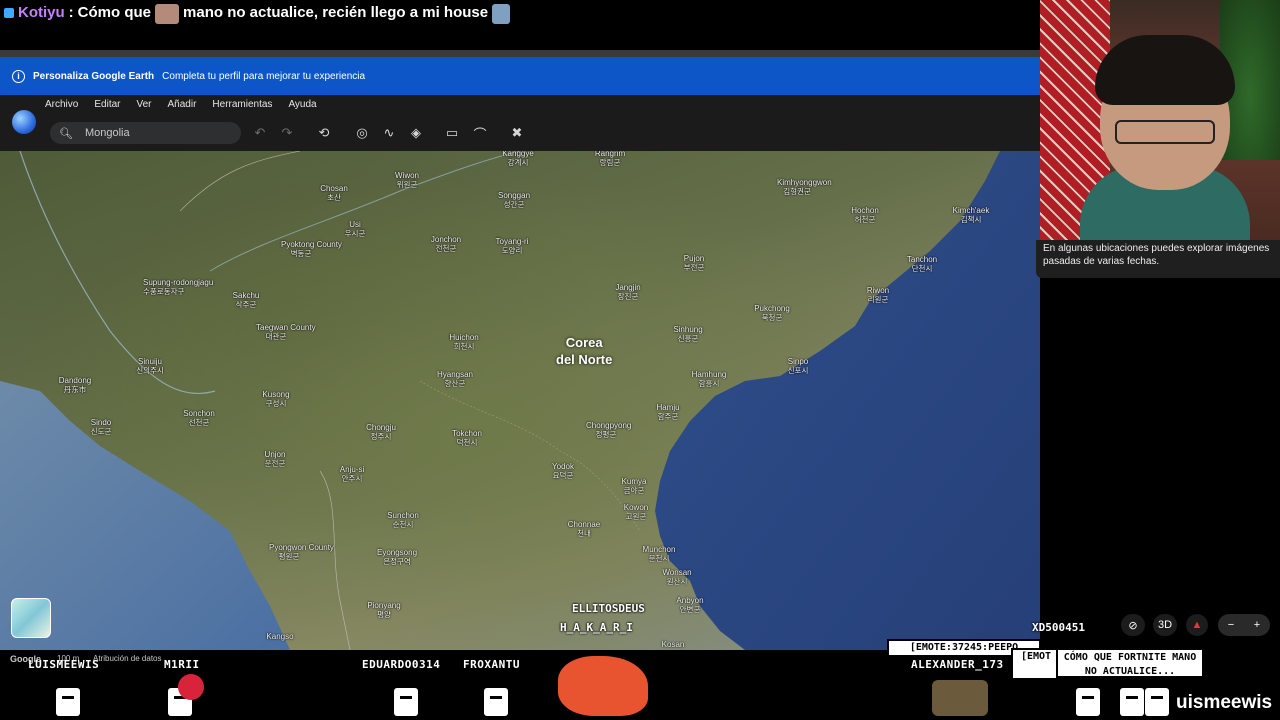  Describe the element at coordinates (455, 379) in the screenshot. I see `place-label: Hyangsan 향산군` at that location.